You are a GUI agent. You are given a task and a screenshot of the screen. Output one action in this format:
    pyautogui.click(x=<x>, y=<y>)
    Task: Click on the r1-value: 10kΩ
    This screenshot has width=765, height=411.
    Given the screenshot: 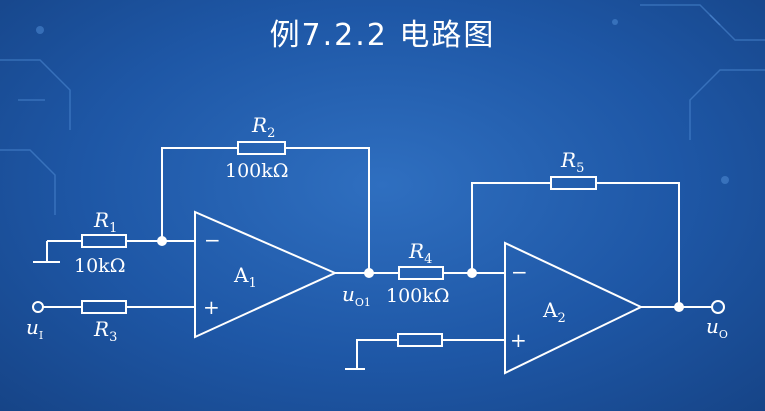 What is the action you would take?
    pyautogui.click(x=99, y=266)
    